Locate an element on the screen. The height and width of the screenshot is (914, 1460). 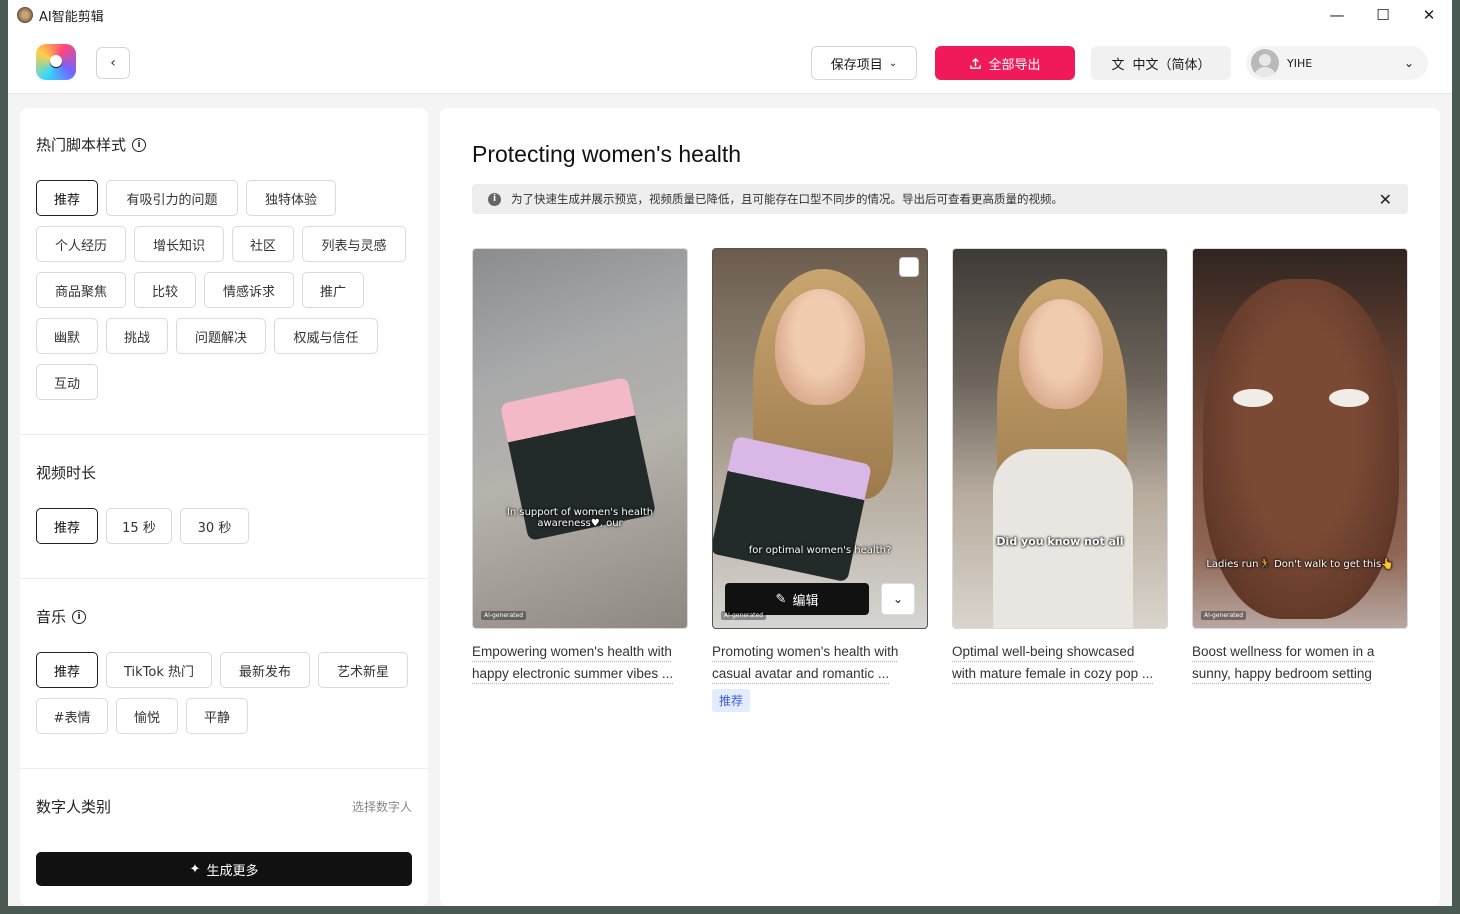
language-label: 中文（简体） is located at coordinates (1171, 65).